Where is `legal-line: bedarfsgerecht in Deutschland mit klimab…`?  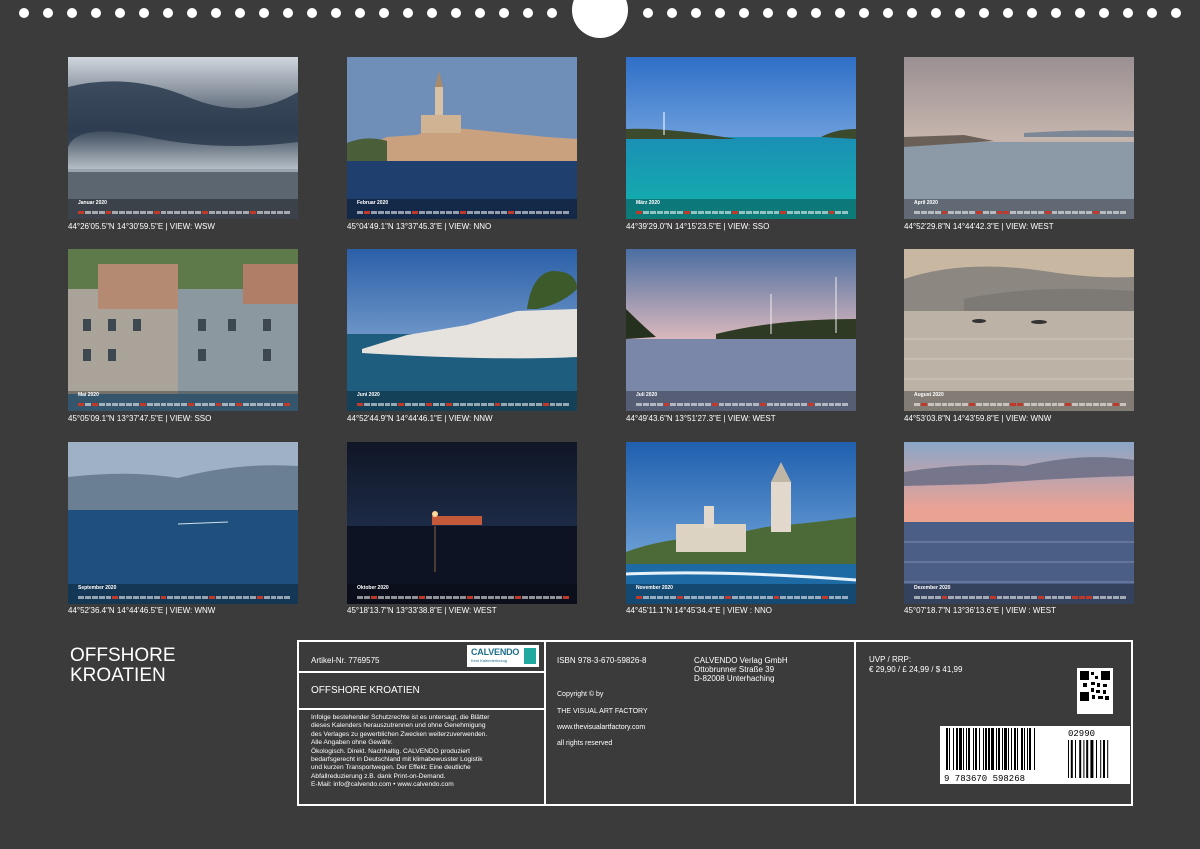
legal-line: bedarfsgerecht in Deutschland mit klimab… is located at coordinates (397, 760).